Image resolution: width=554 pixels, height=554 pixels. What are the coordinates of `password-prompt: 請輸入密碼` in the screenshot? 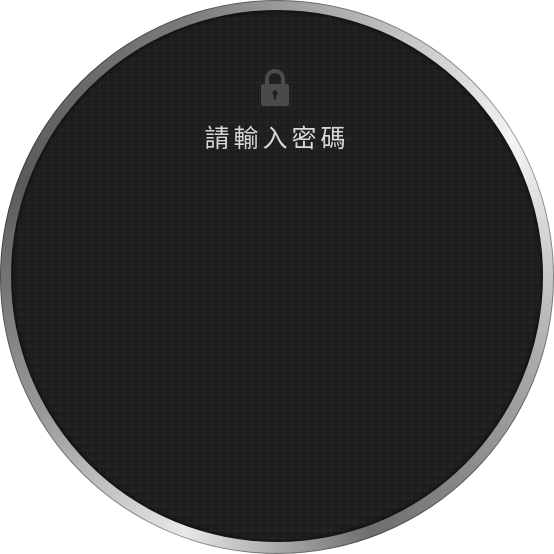 It's located at (277, 138).